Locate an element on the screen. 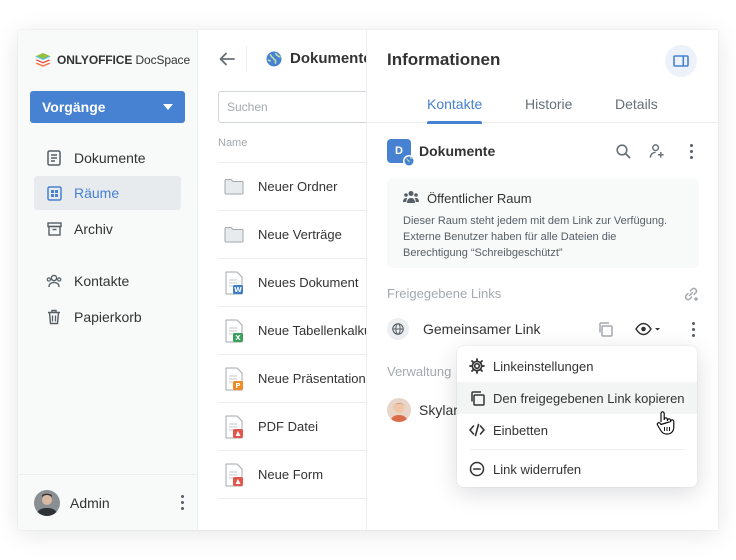 The height and width of the screenshot is (560, 736). tab-historie: Historie is located at coordinates (548, 109).